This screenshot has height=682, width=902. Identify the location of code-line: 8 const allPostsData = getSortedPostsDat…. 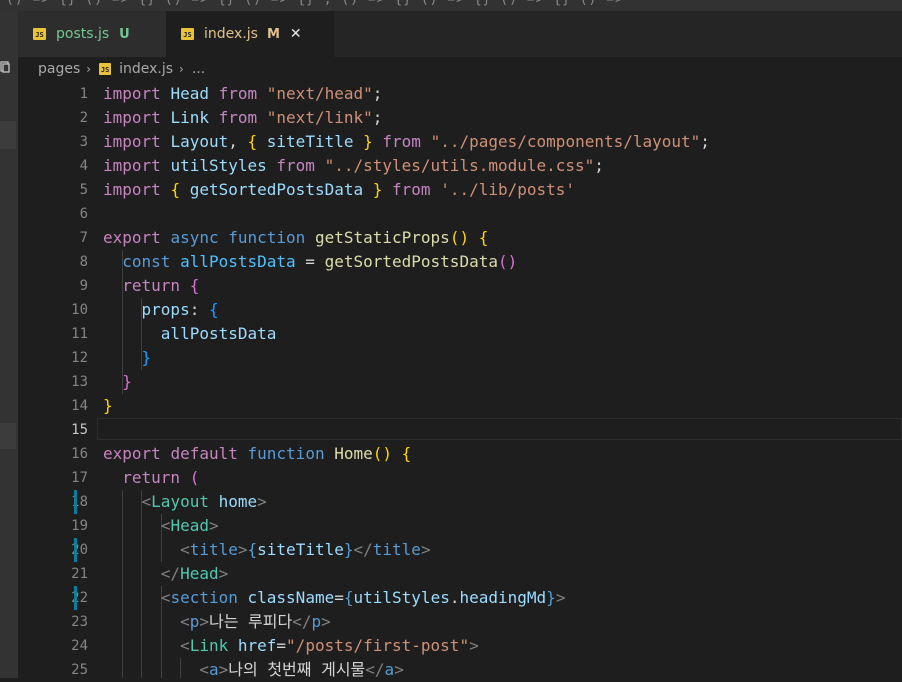
(460, 262).